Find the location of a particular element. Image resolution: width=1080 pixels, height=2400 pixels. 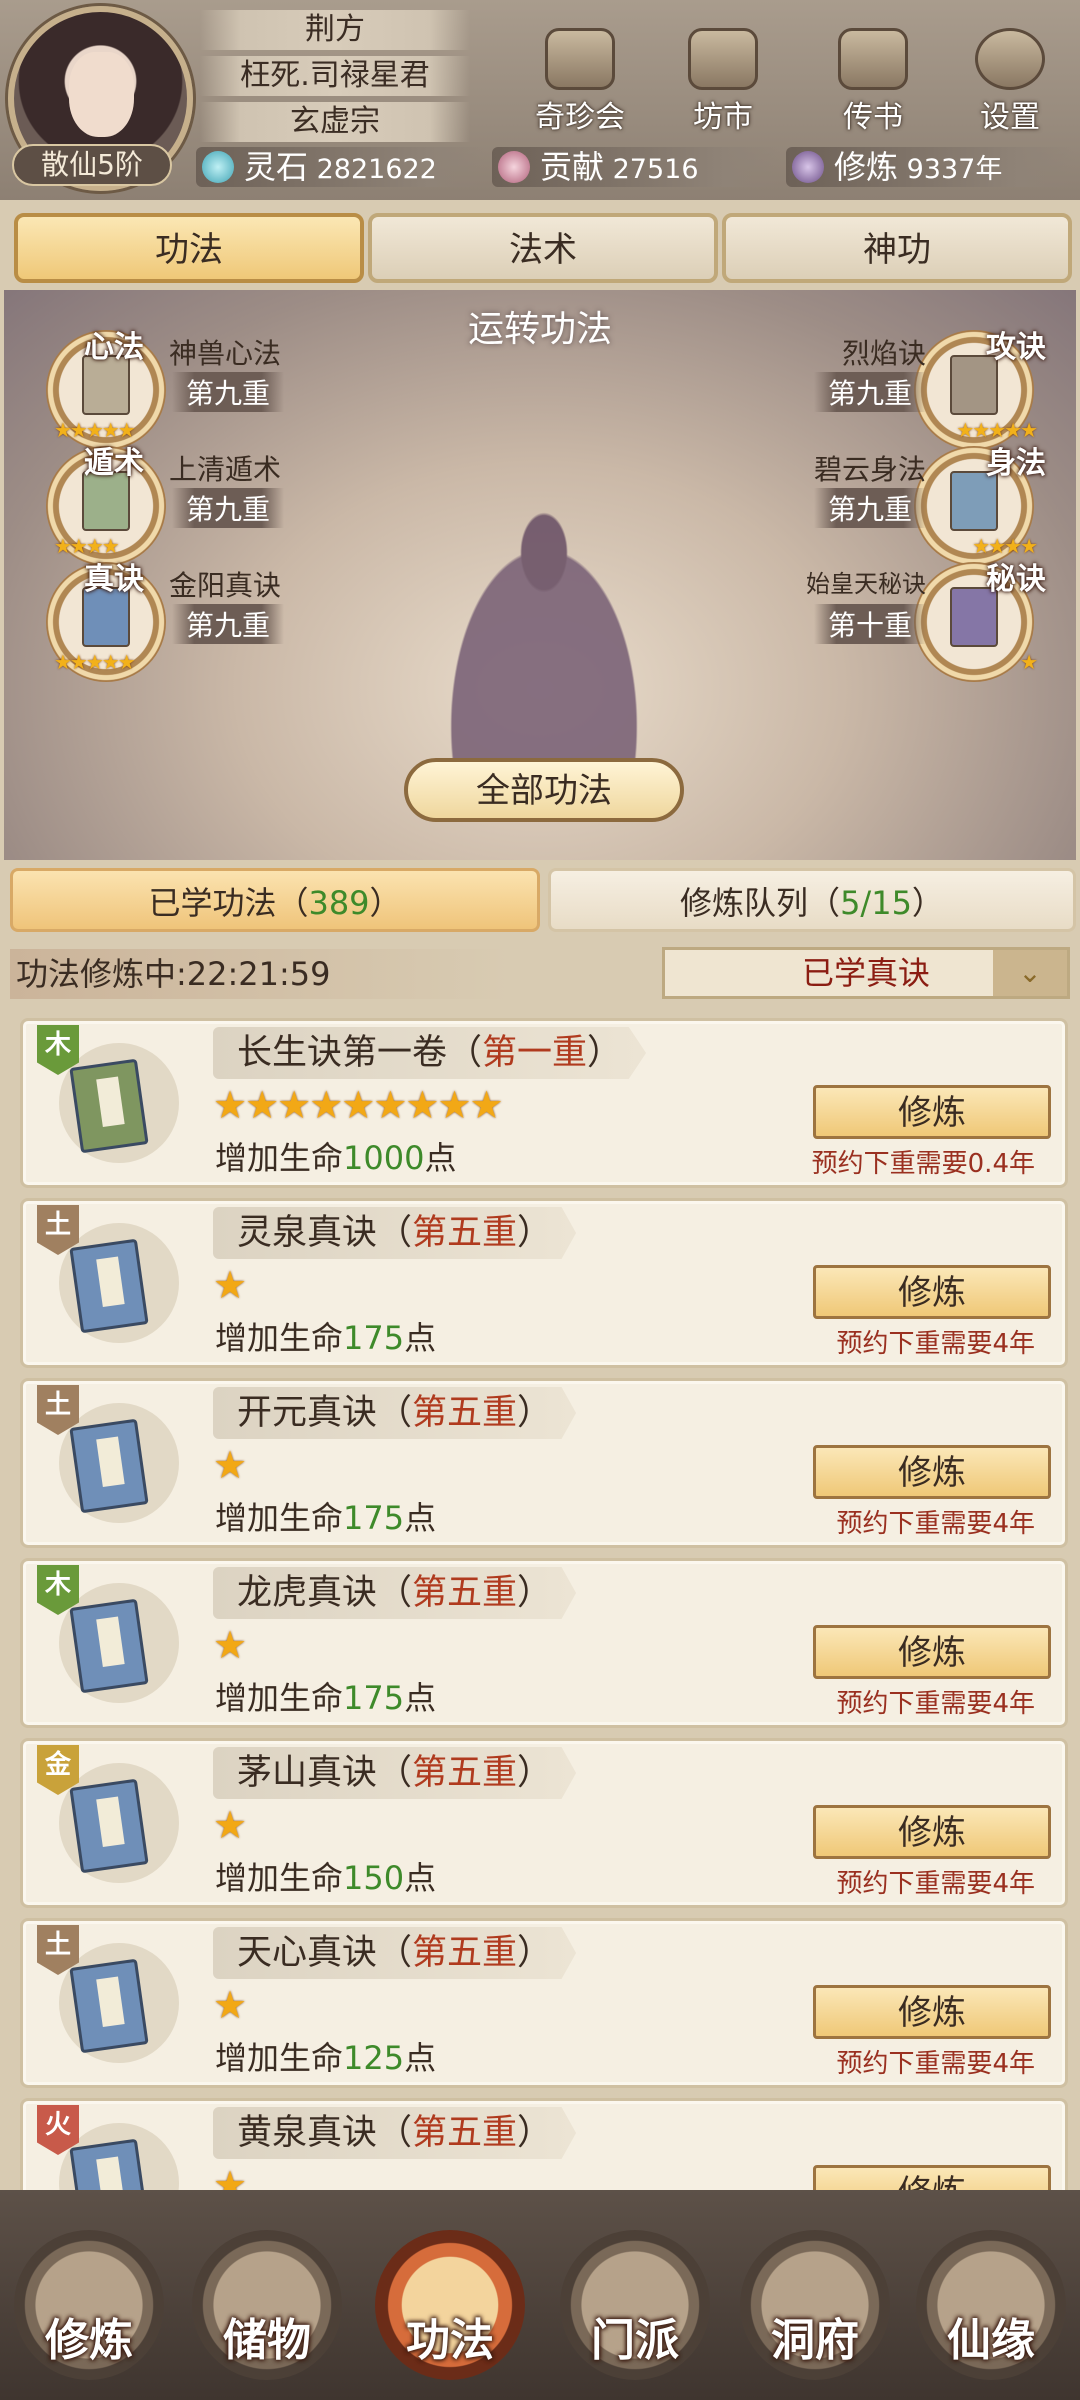

tab-divine-arts: 神功 is located at coordinates (897, 248).